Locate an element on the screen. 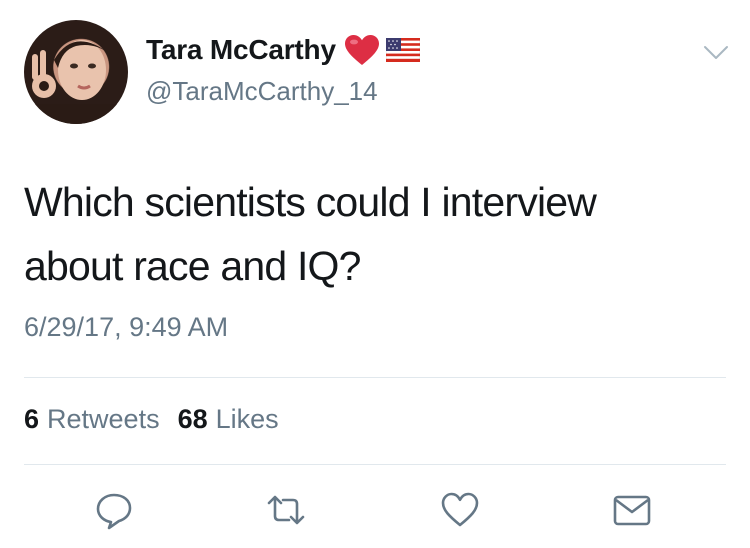 The image size is (750, 548). retweets-count: 6 is located at coordinates (32, 419).